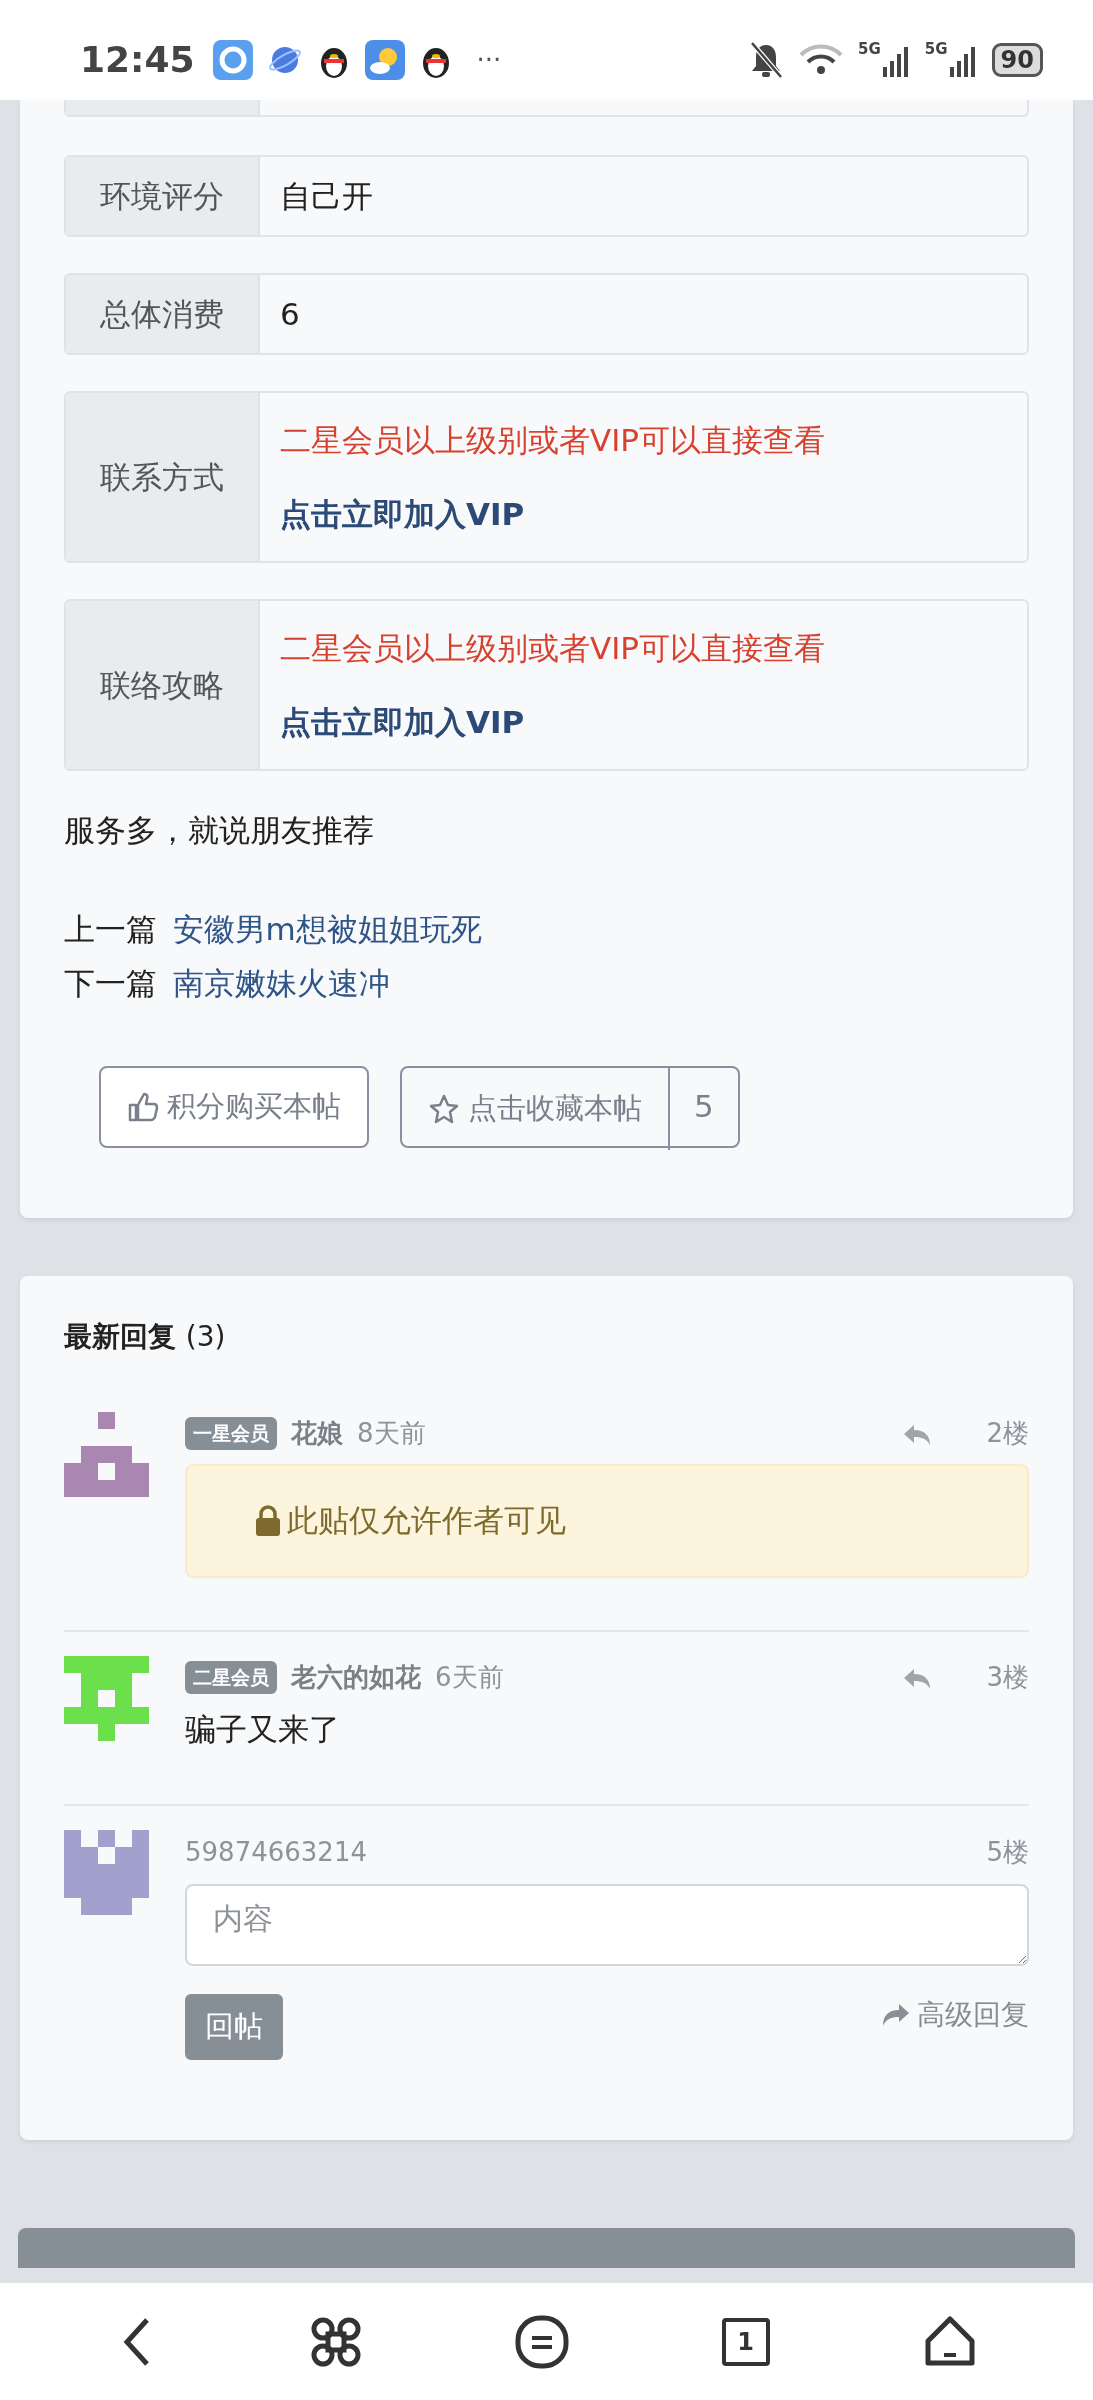  What do you see at coordinates (163, 685) in the screenshot?
I see `field-label: 联络攻略` at bounding box center [163, 685].